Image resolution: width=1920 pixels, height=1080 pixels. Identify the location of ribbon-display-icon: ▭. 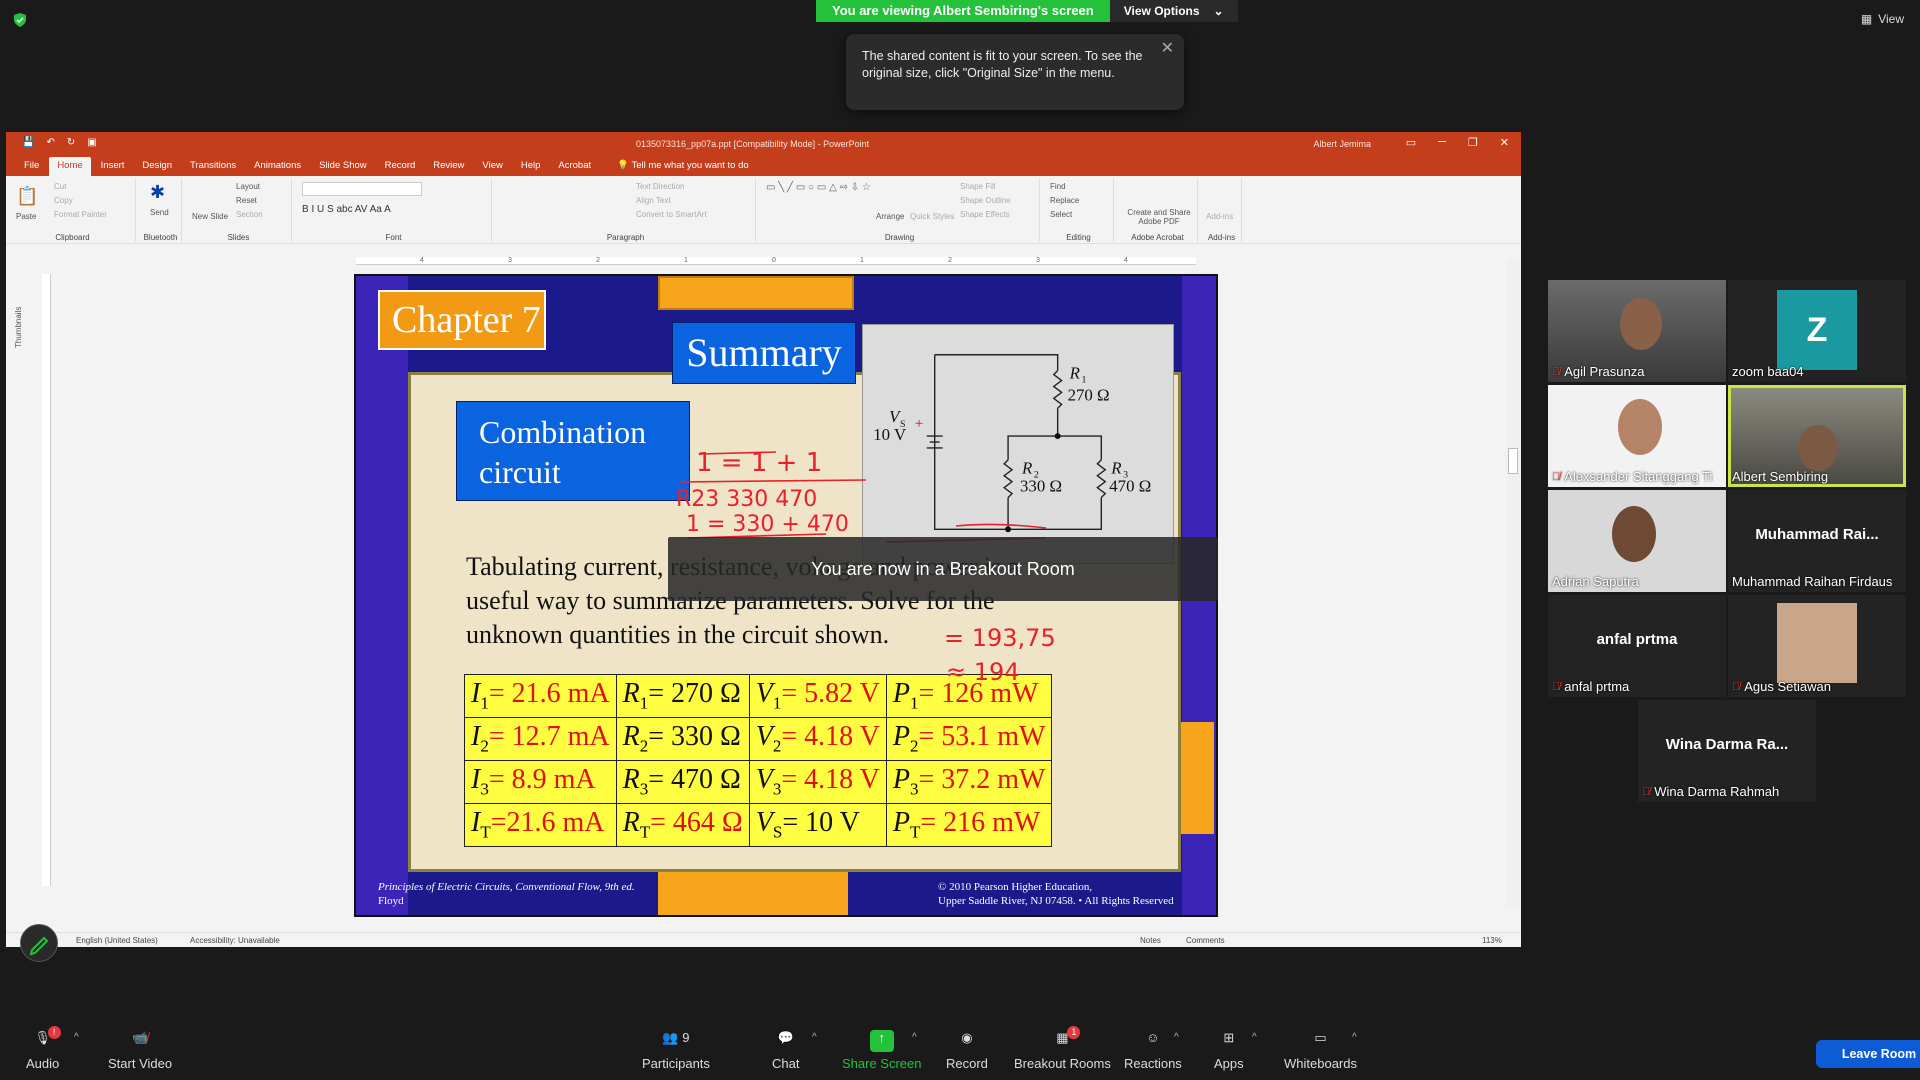
(1411, 142).